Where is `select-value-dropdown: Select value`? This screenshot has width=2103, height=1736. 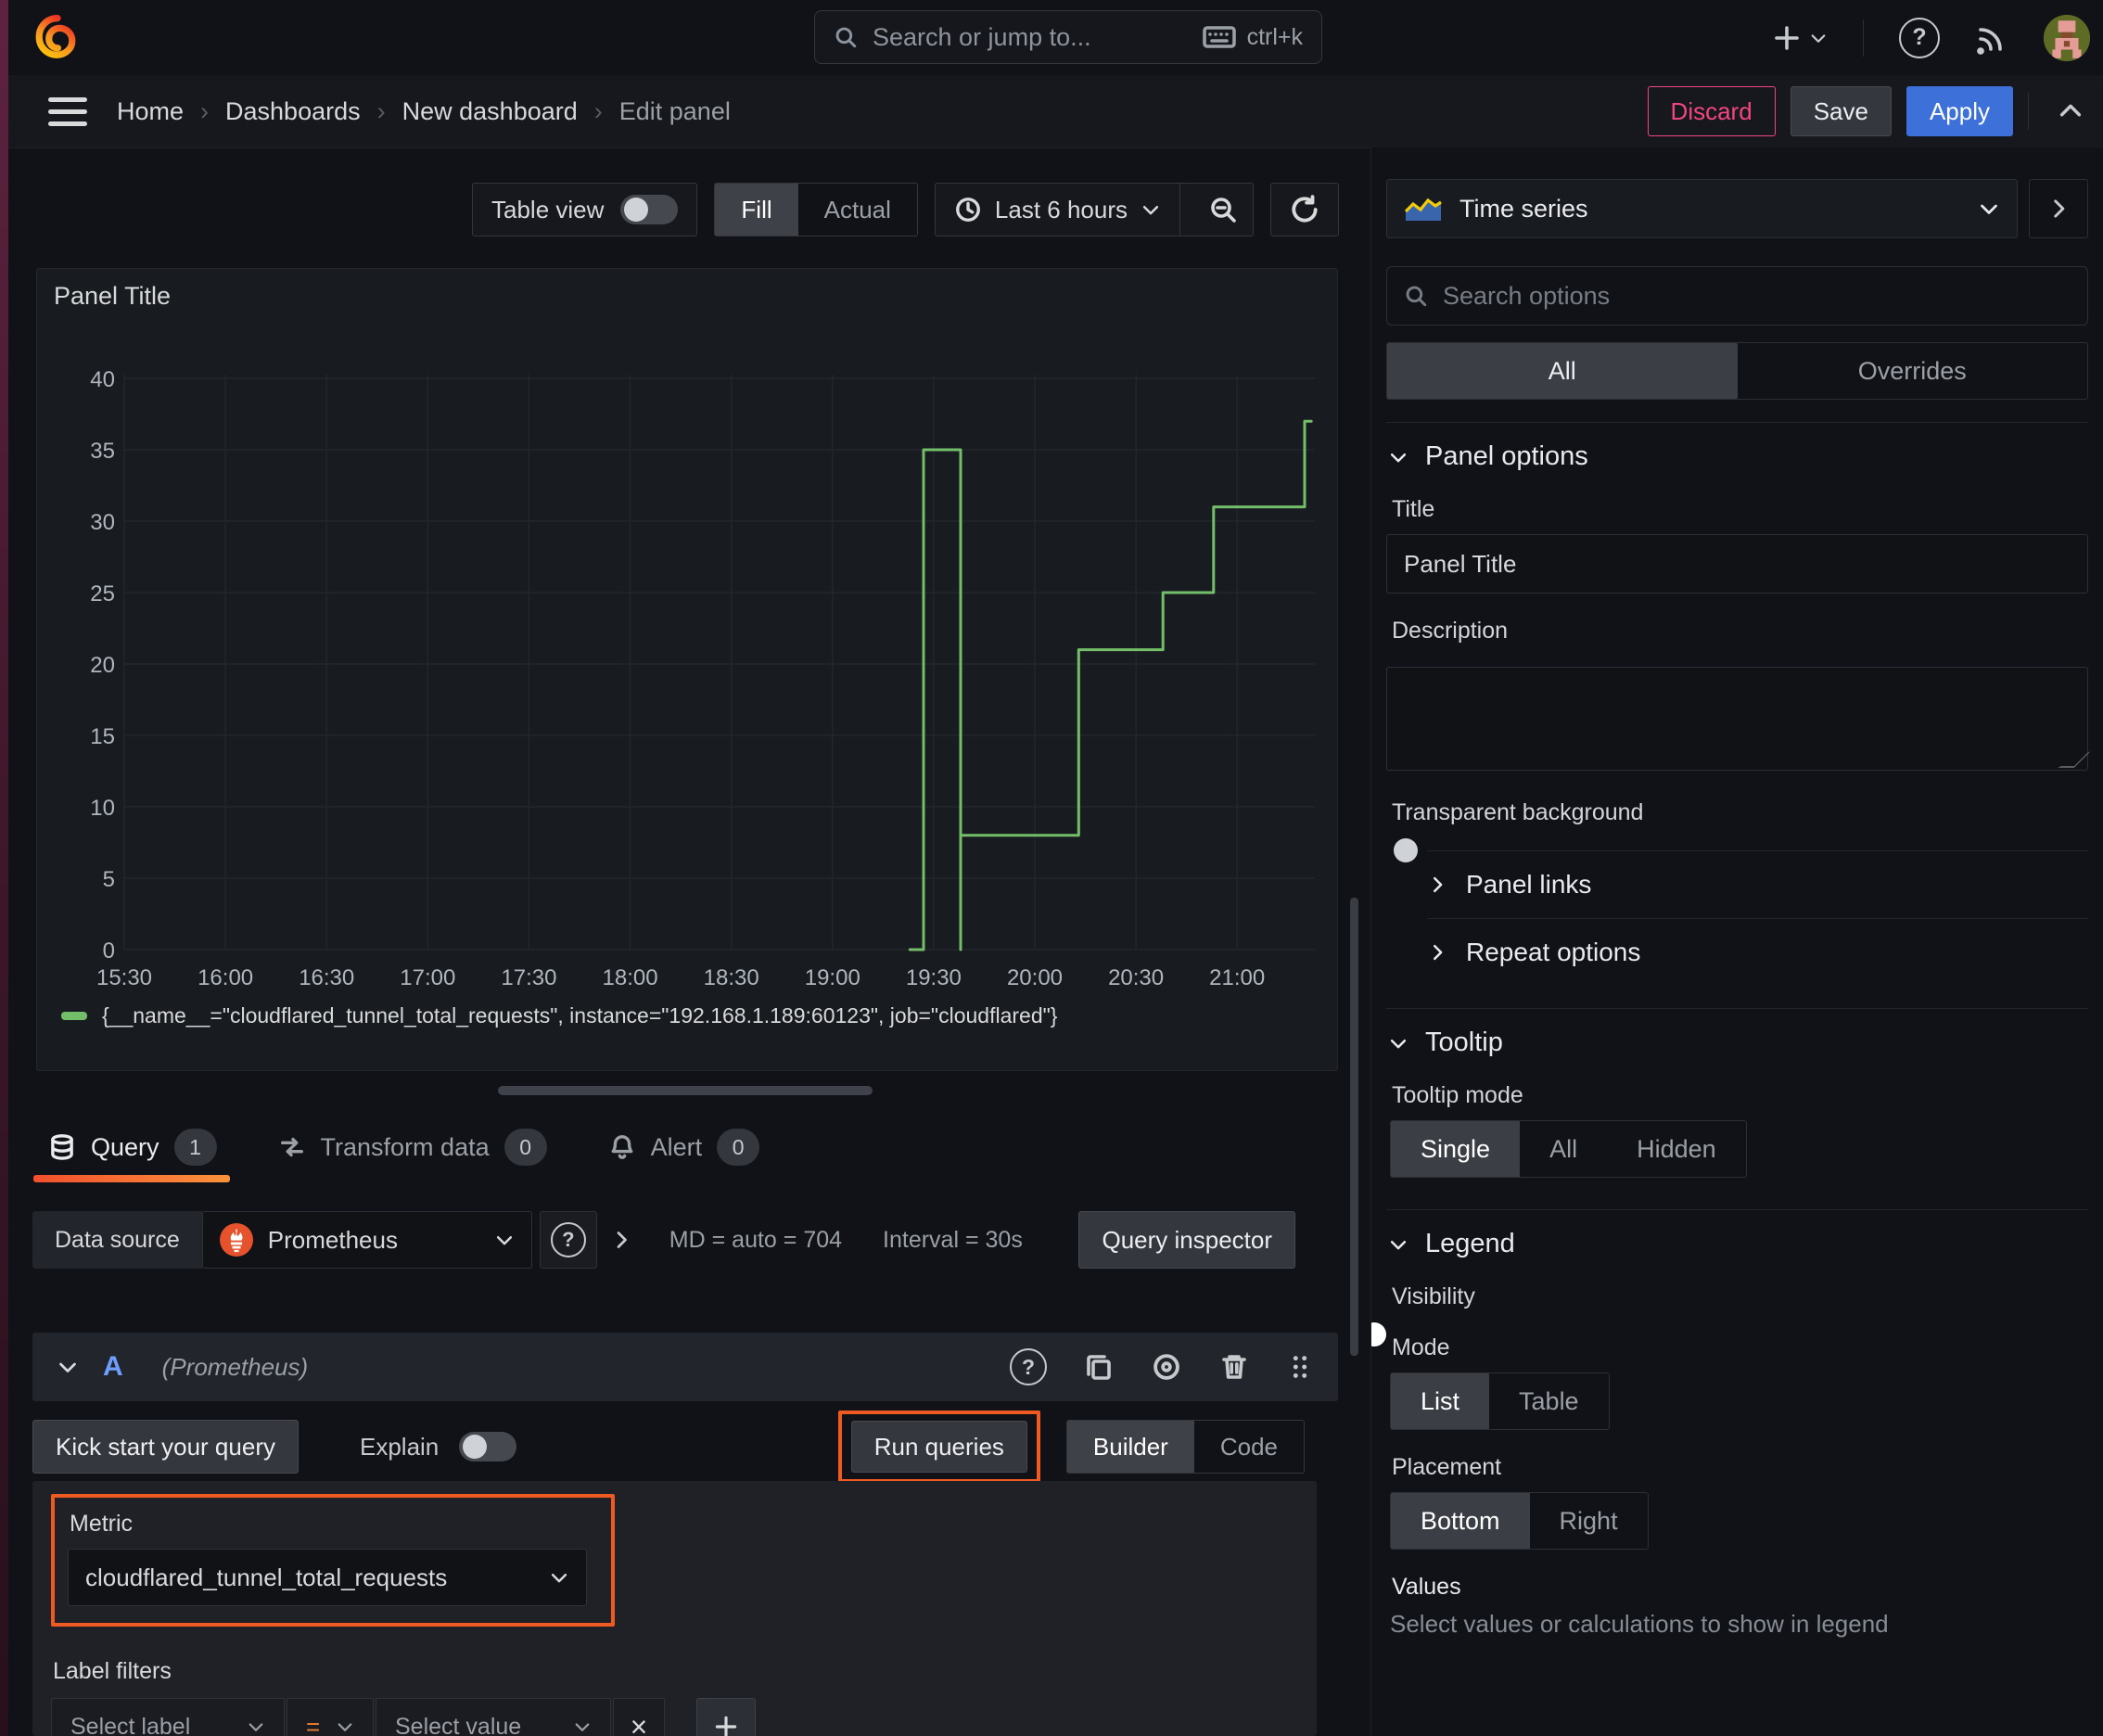
select-value-dropdown: Select value is located at coordinates (493, 1717).